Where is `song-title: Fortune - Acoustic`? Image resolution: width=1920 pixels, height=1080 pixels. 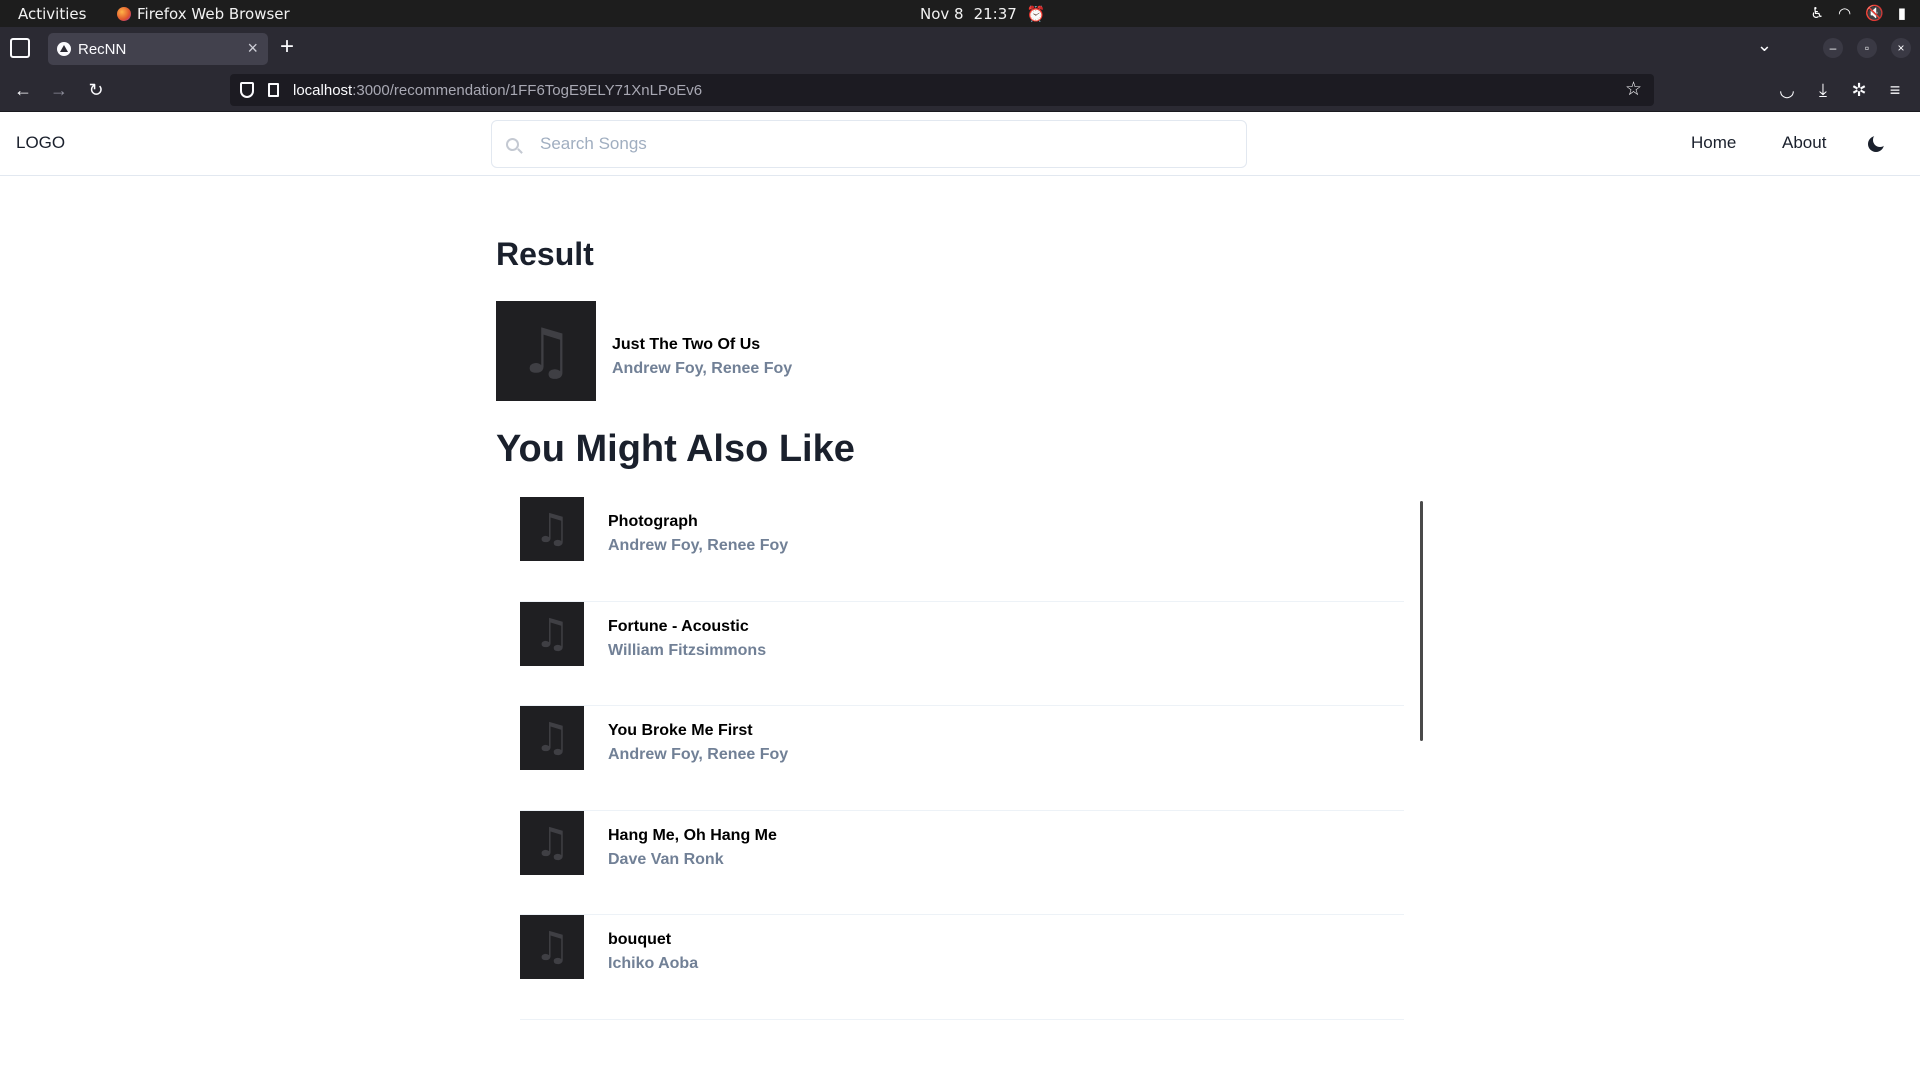
song-title: Fortune - Acoustic is located at coordinates (678, 626).